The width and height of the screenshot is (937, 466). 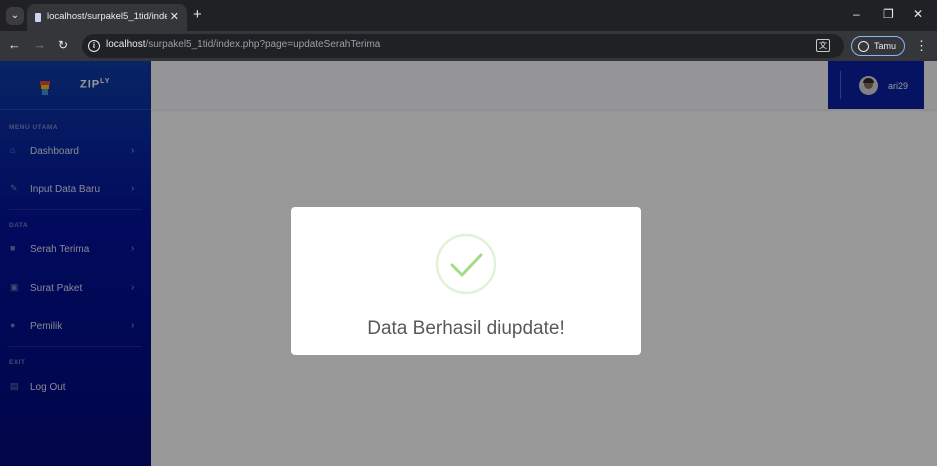 I want to click on new-tab-button: +, so click(x=197, y=14).